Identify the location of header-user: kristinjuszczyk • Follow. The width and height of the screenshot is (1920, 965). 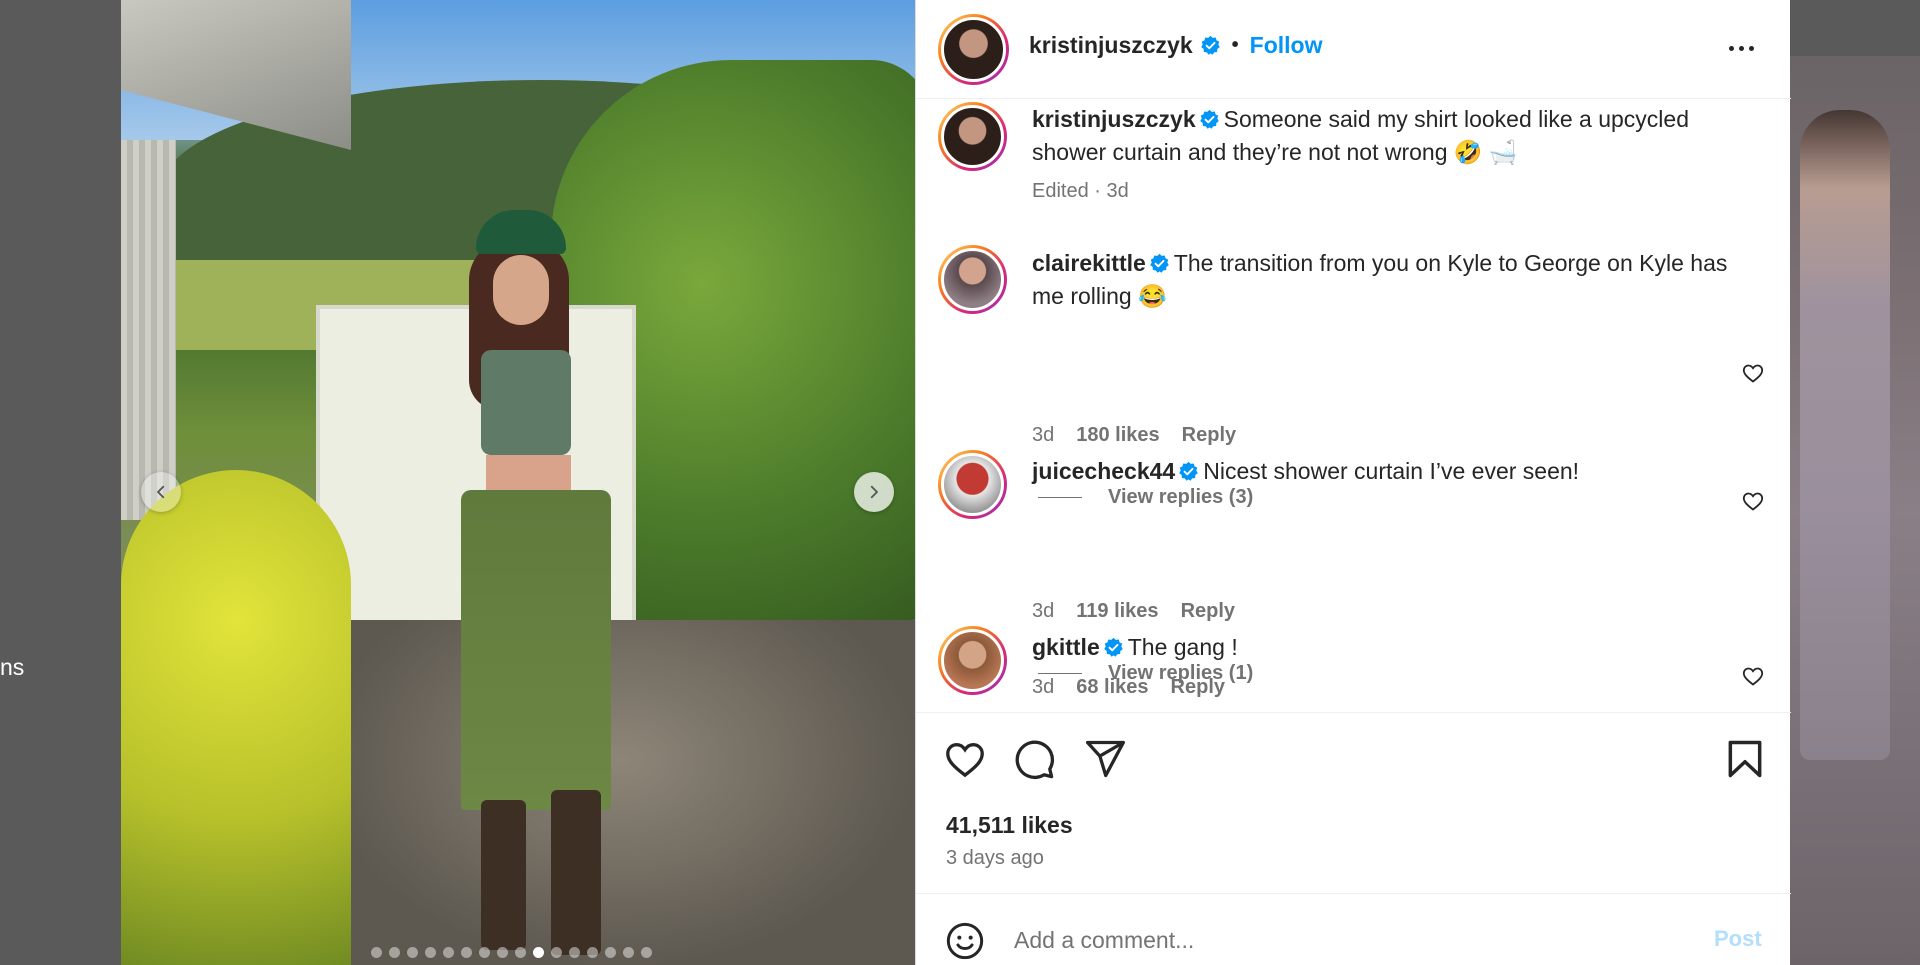
(1175, 45).